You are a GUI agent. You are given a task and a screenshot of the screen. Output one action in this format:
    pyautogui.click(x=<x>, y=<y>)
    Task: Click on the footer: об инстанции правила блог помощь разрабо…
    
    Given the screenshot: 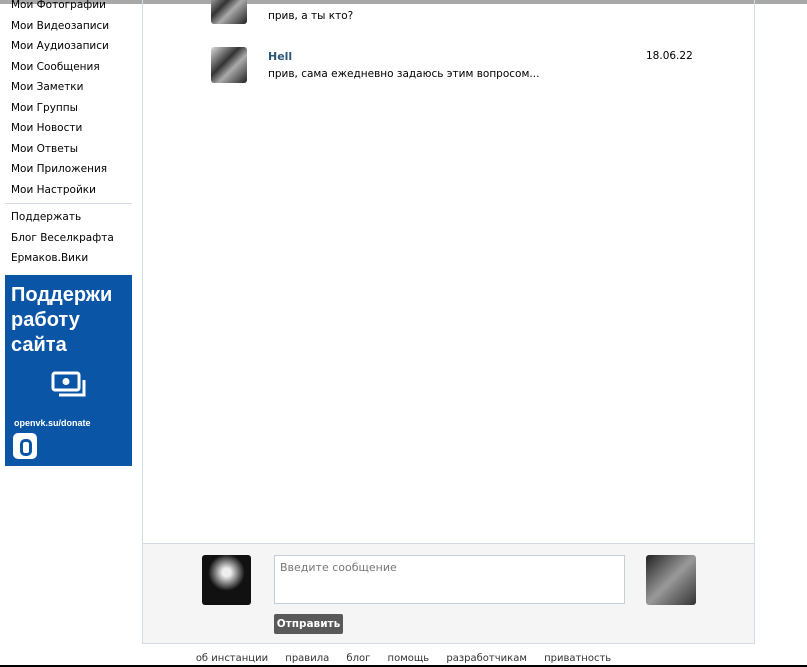 What is the action you would take?
    pyautogui.click(x=403, y=658)
    